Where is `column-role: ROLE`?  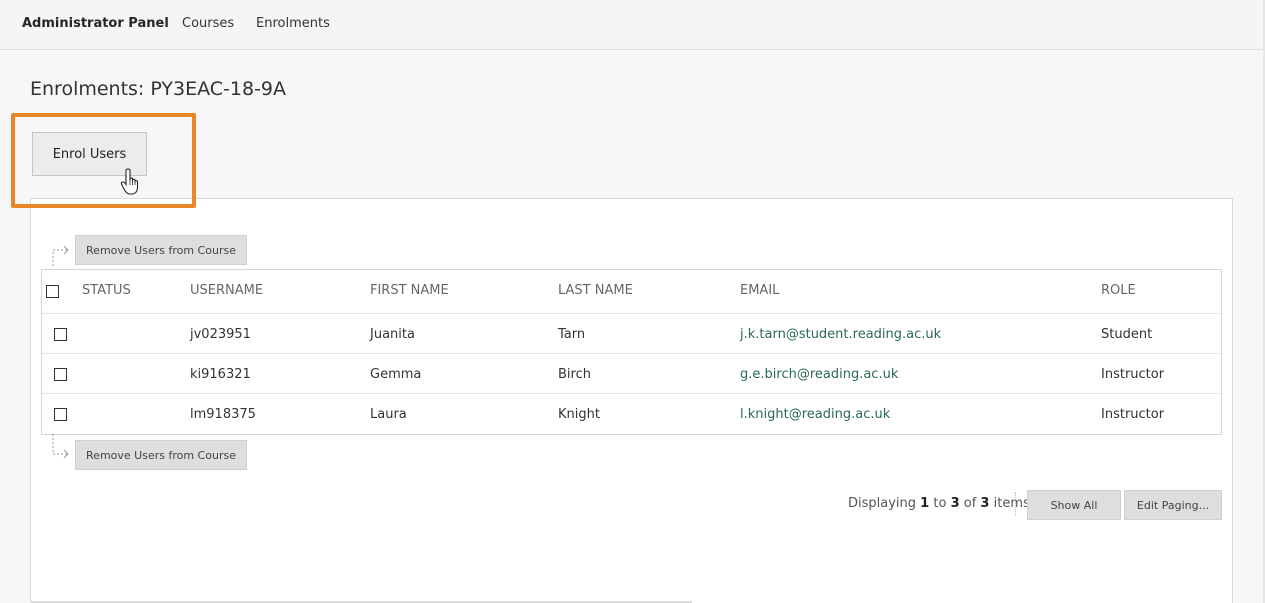 column-role: ROLE is located at coordinates (1118, 290).